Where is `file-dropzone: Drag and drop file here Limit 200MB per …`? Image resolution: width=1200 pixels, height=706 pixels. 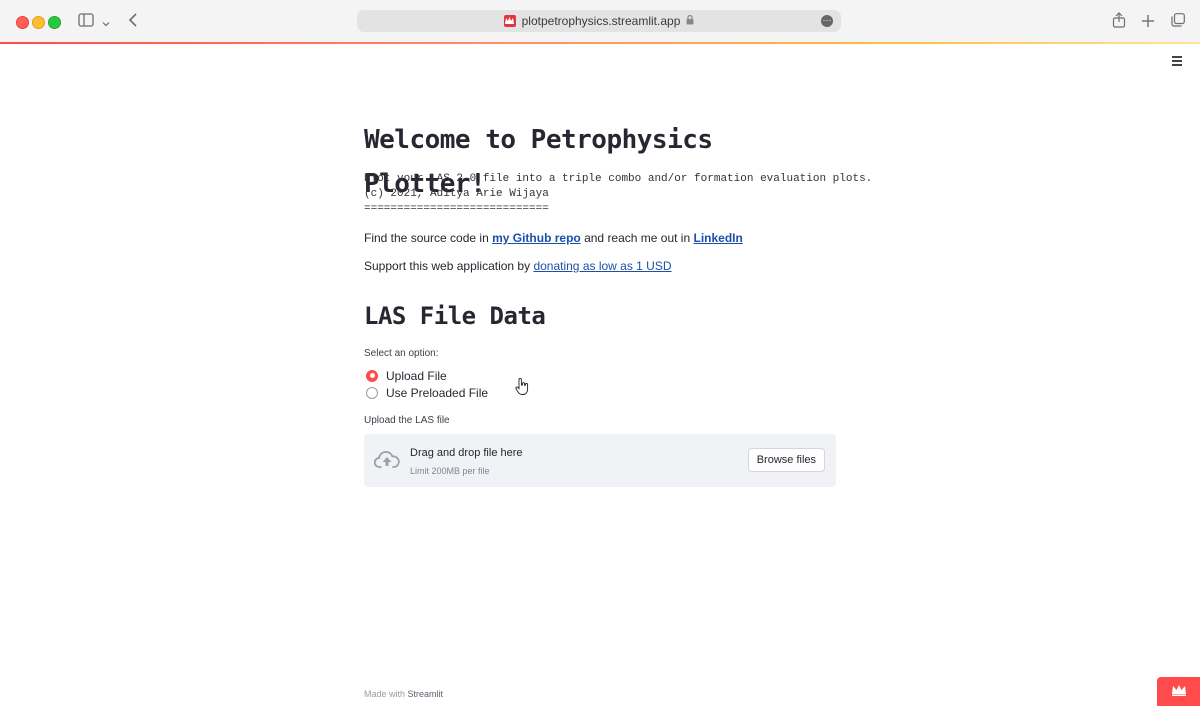
file-dropzone: Drag and drop file here Limit 200MB per … is located at coordinates (600, 460).